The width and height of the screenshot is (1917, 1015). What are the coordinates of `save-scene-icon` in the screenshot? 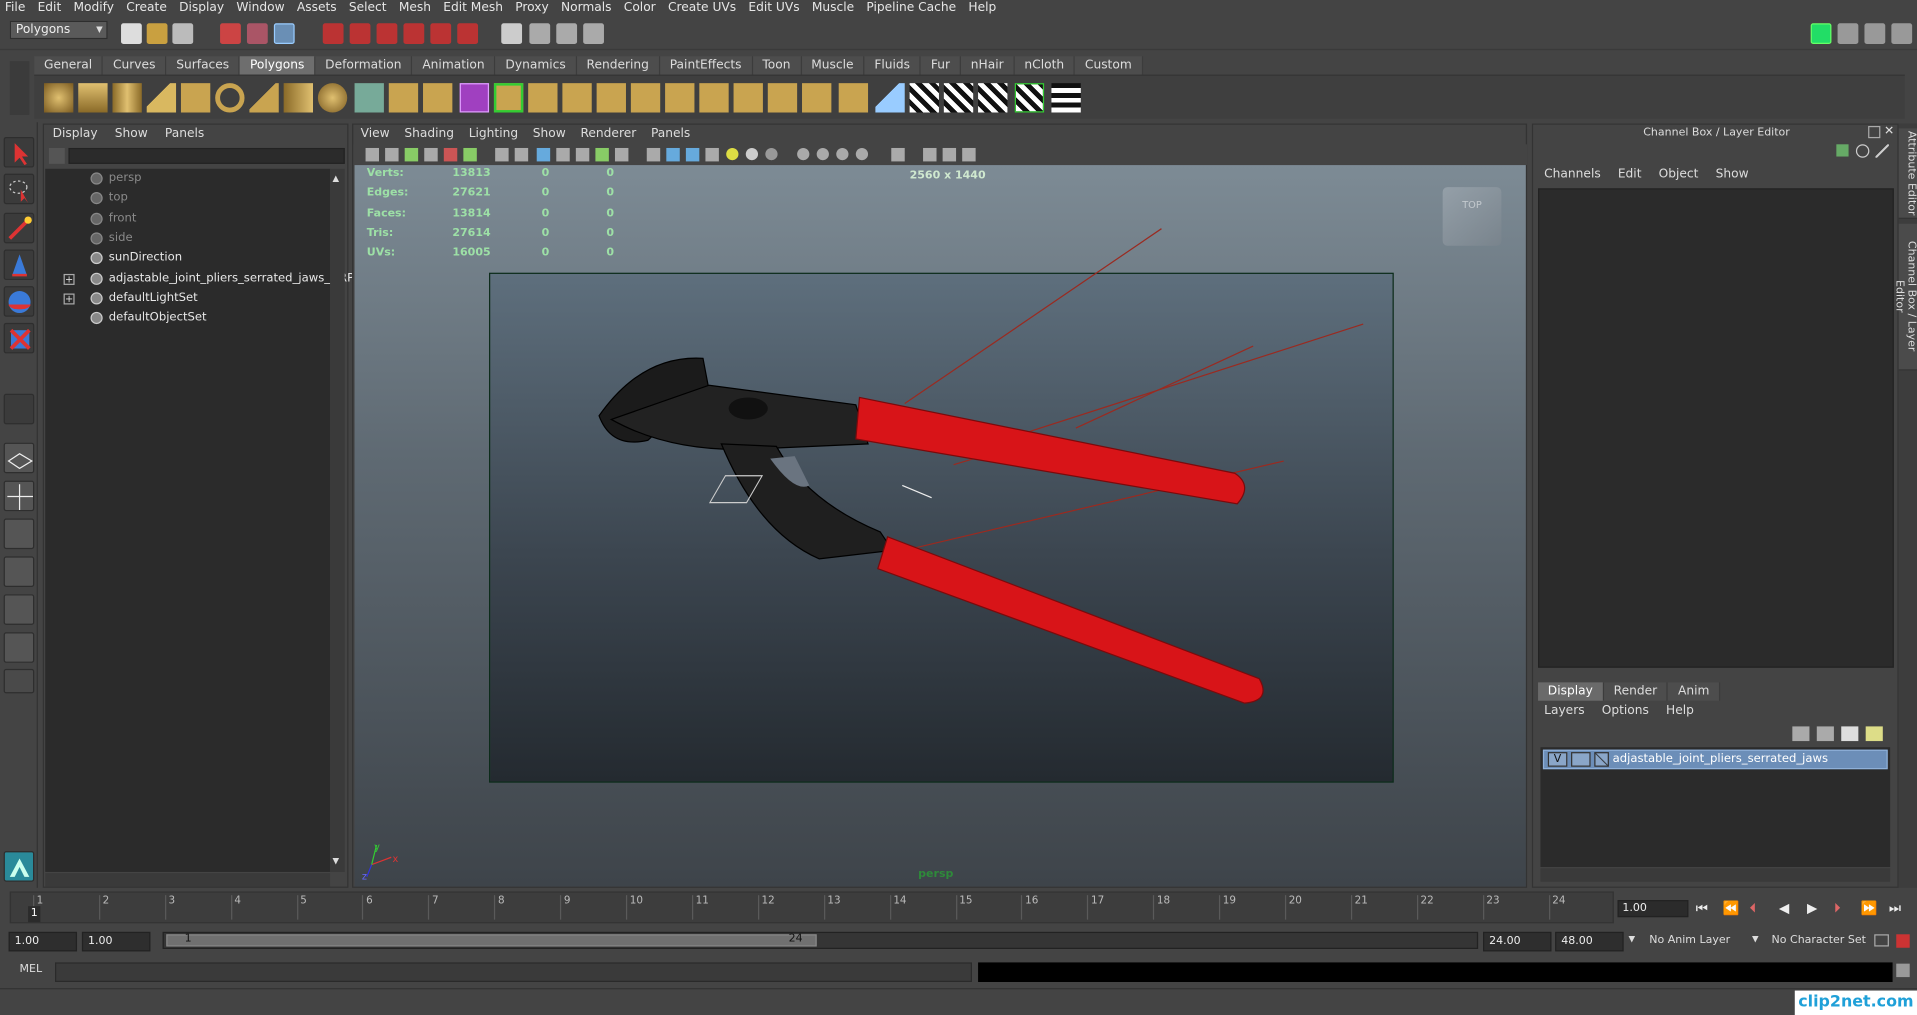 It's located at (183, 34).